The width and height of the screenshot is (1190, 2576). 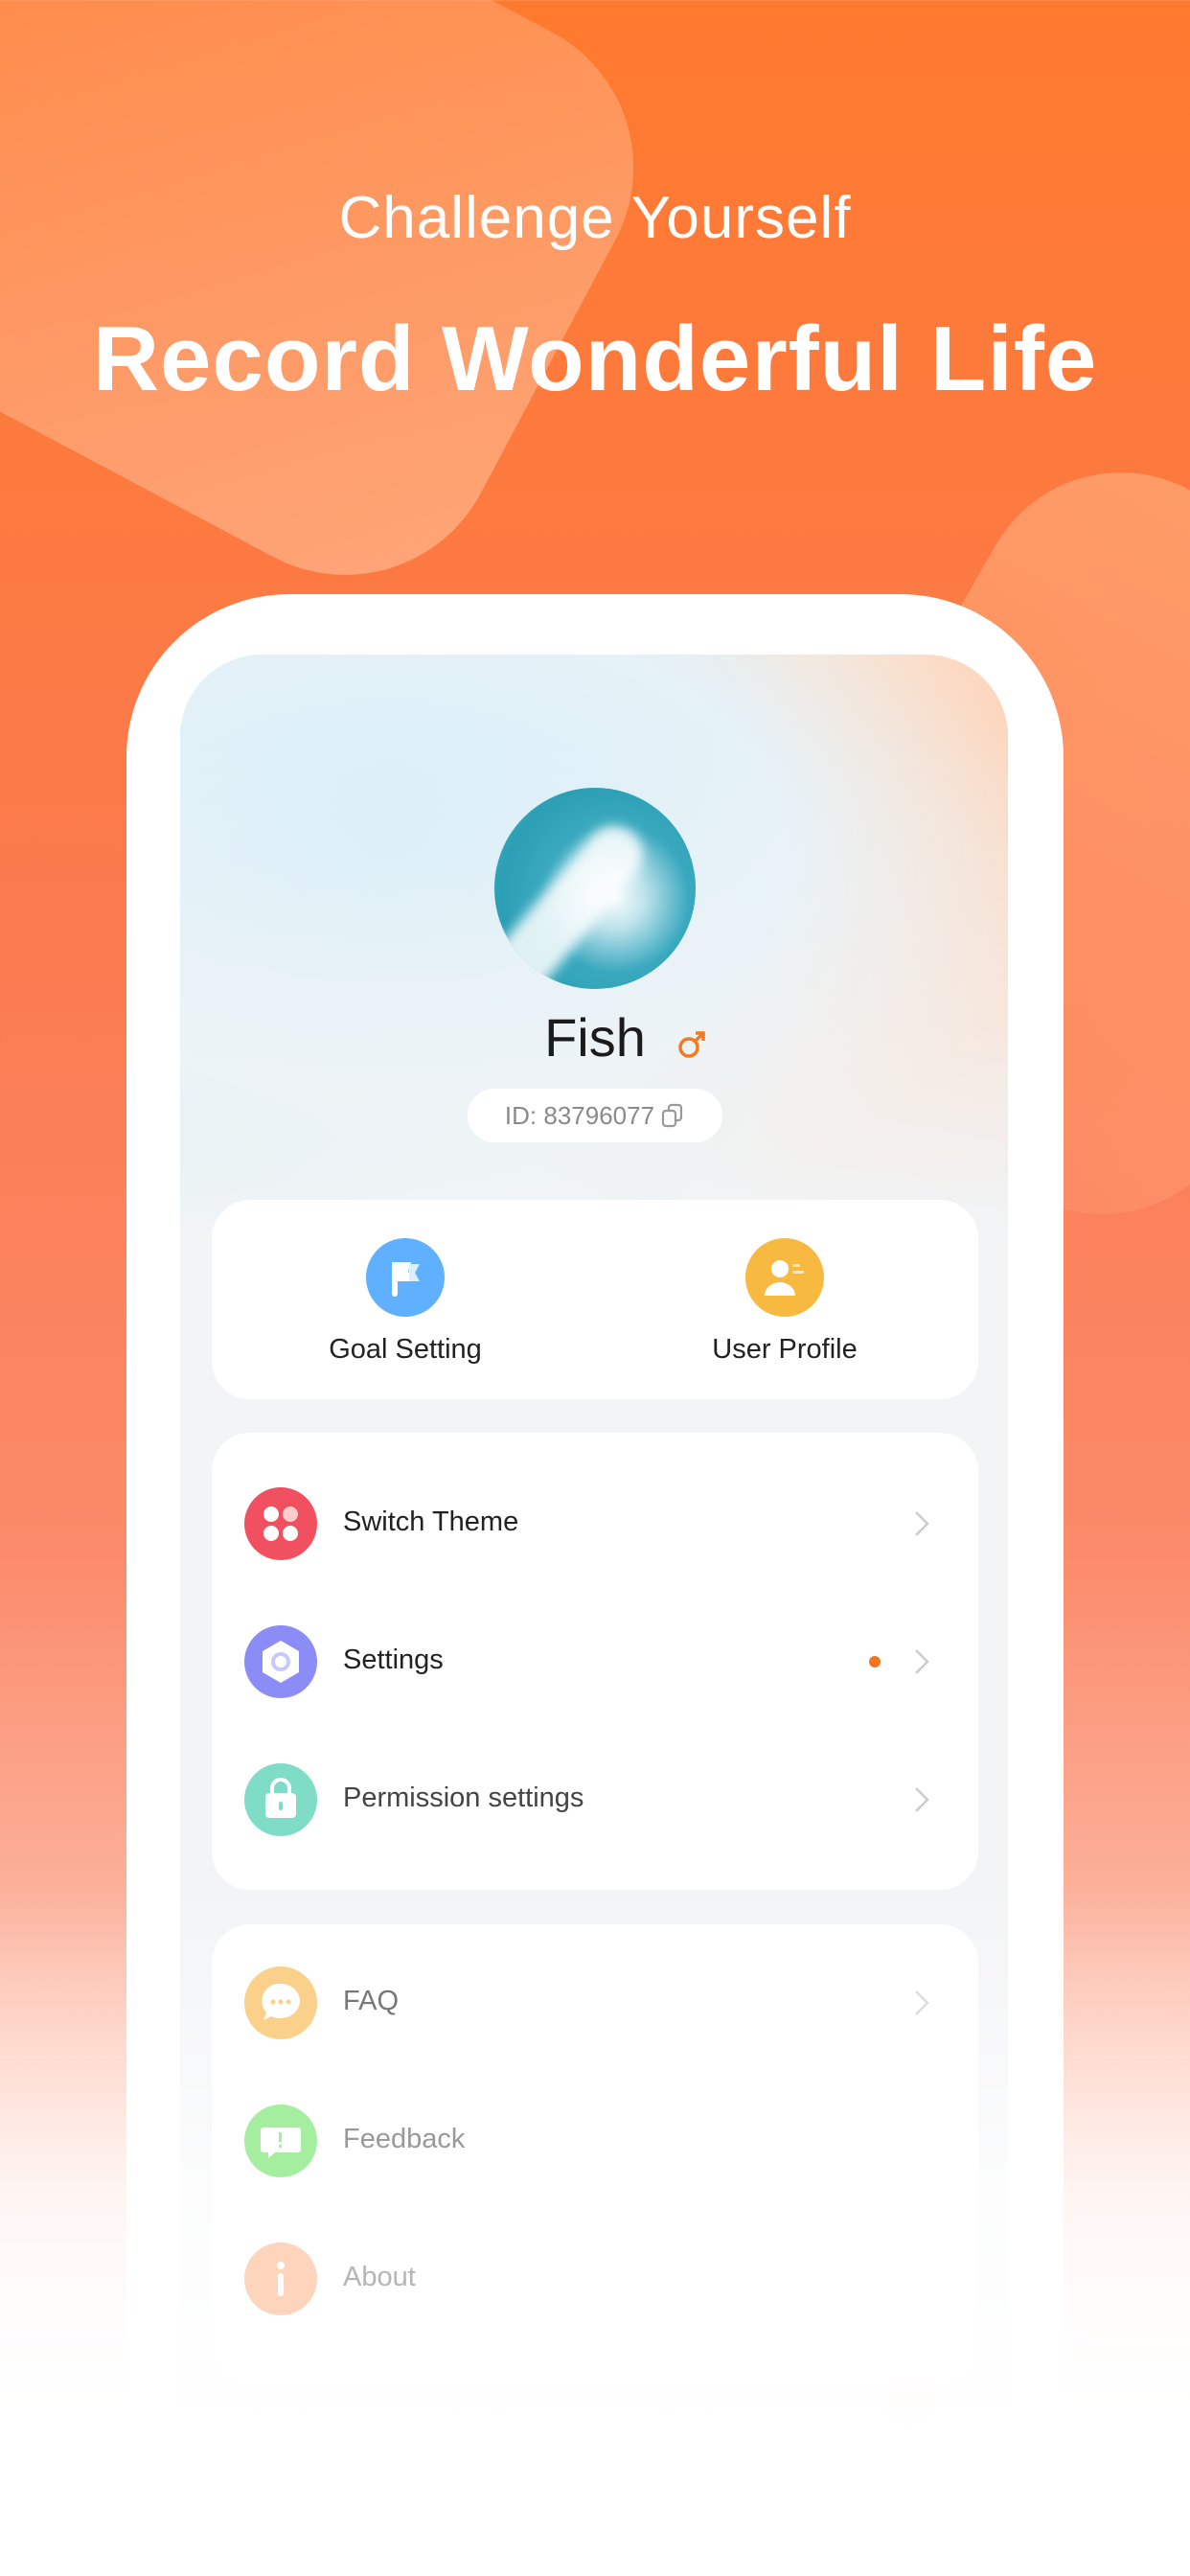 I want to click on user-id: ID: 83796077, so click(x=579, y=1115).